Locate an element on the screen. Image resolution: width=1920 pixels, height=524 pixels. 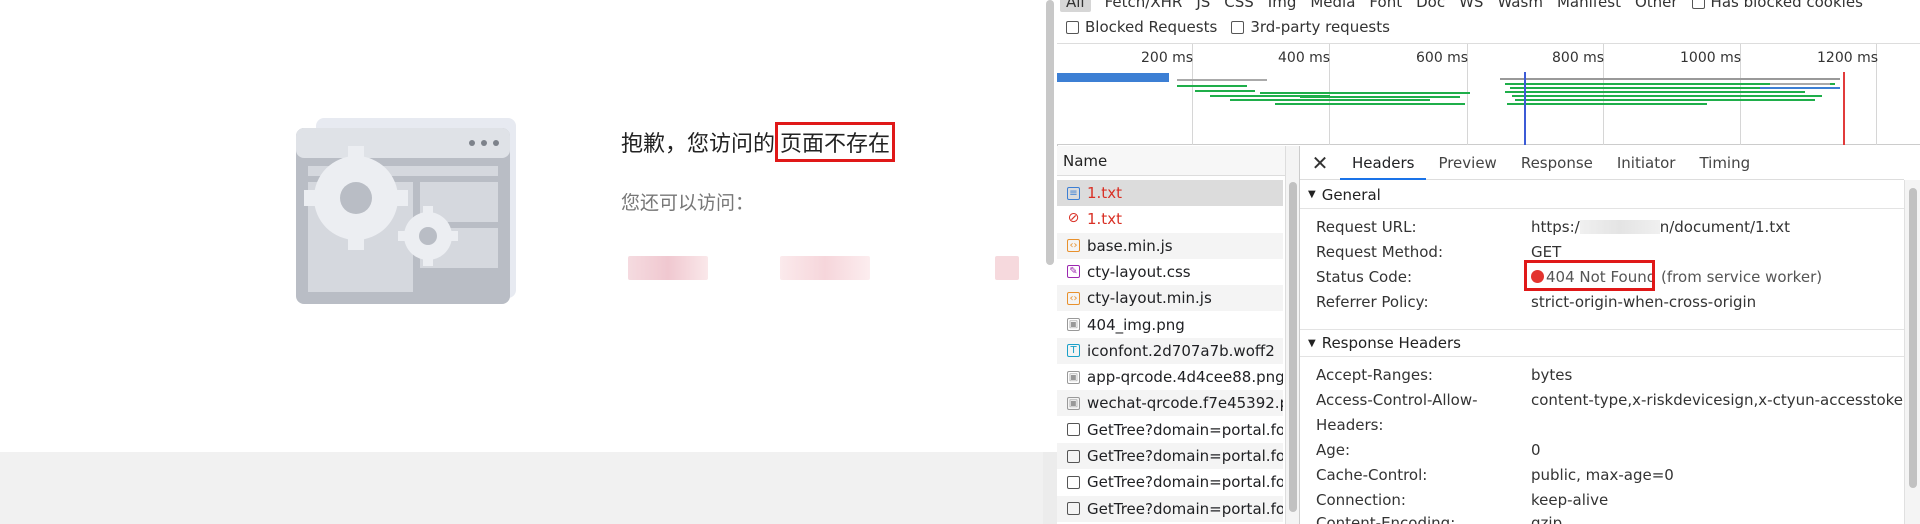
tab-headers: Headers is located at coordinates (1383, 163).